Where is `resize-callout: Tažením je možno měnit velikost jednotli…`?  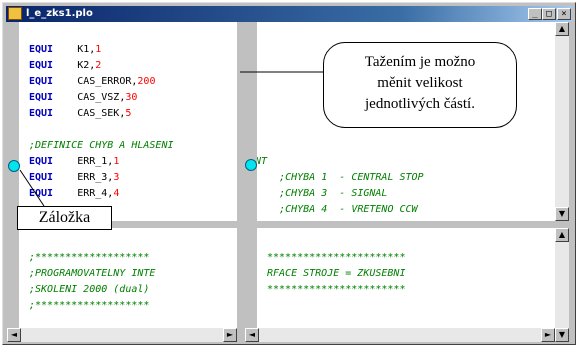
resize-callout: Tažením je možno měnit velikost jednotli… is located at coordinates (420, 85).